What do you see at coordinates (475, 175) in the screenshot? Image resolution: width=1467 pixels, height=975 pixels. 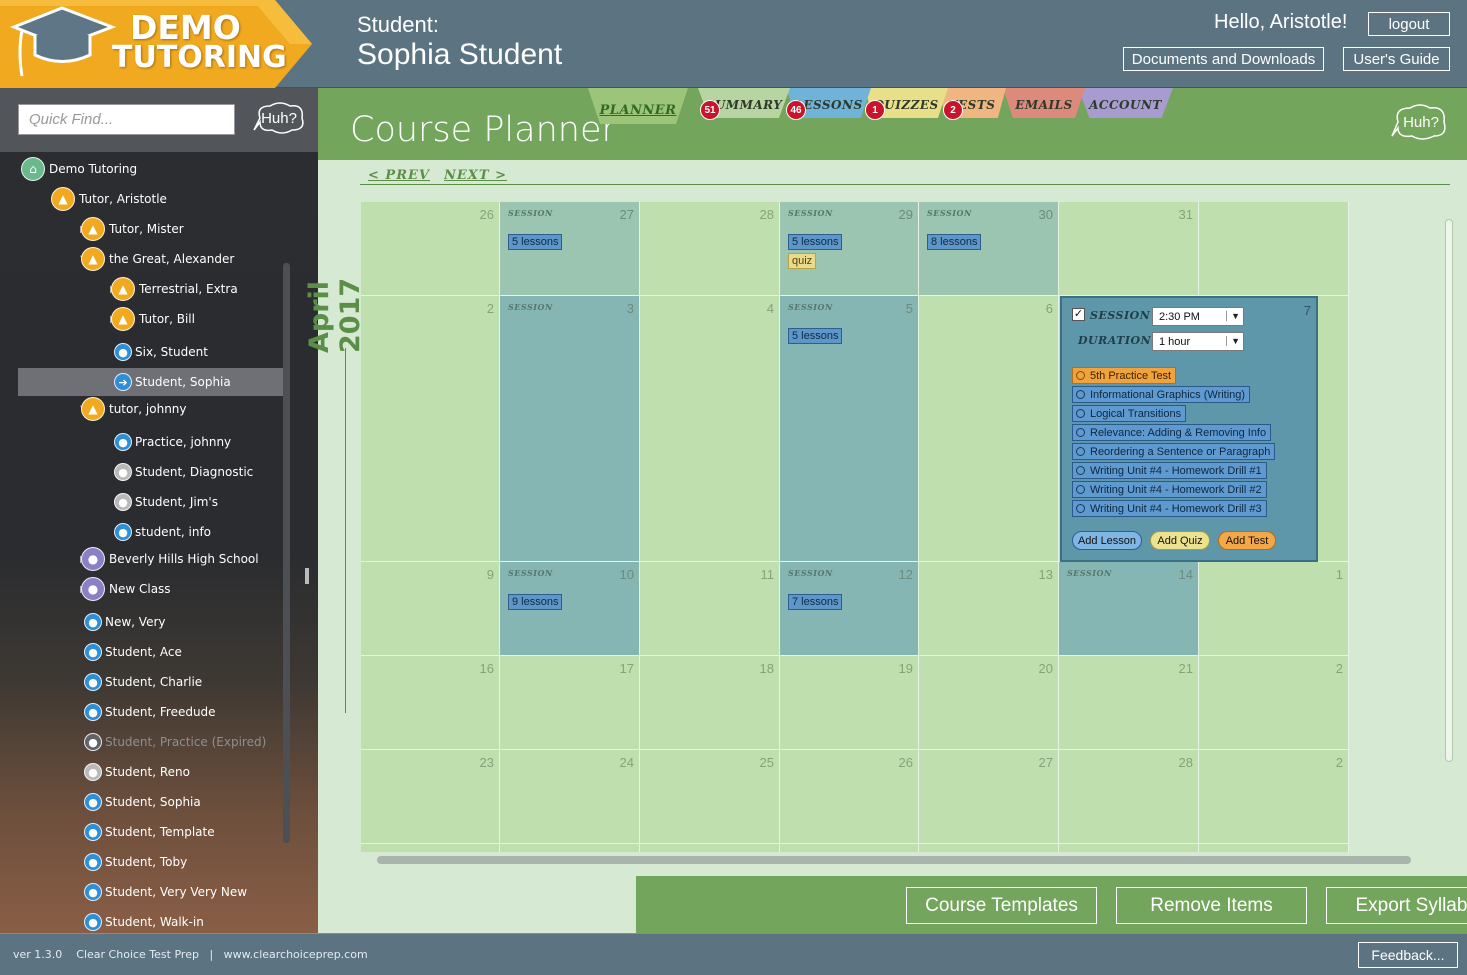 I see `next-month-link: NEXT >` at bounding box center [475, 175].